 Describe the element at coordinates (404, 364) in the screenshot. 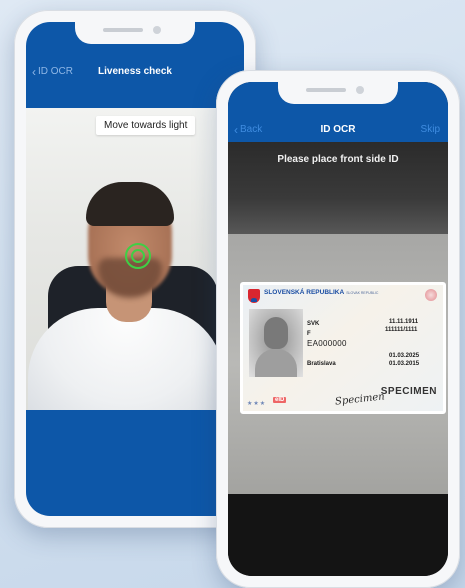

I see `card-issue-date: 01.03.2015` at that location.